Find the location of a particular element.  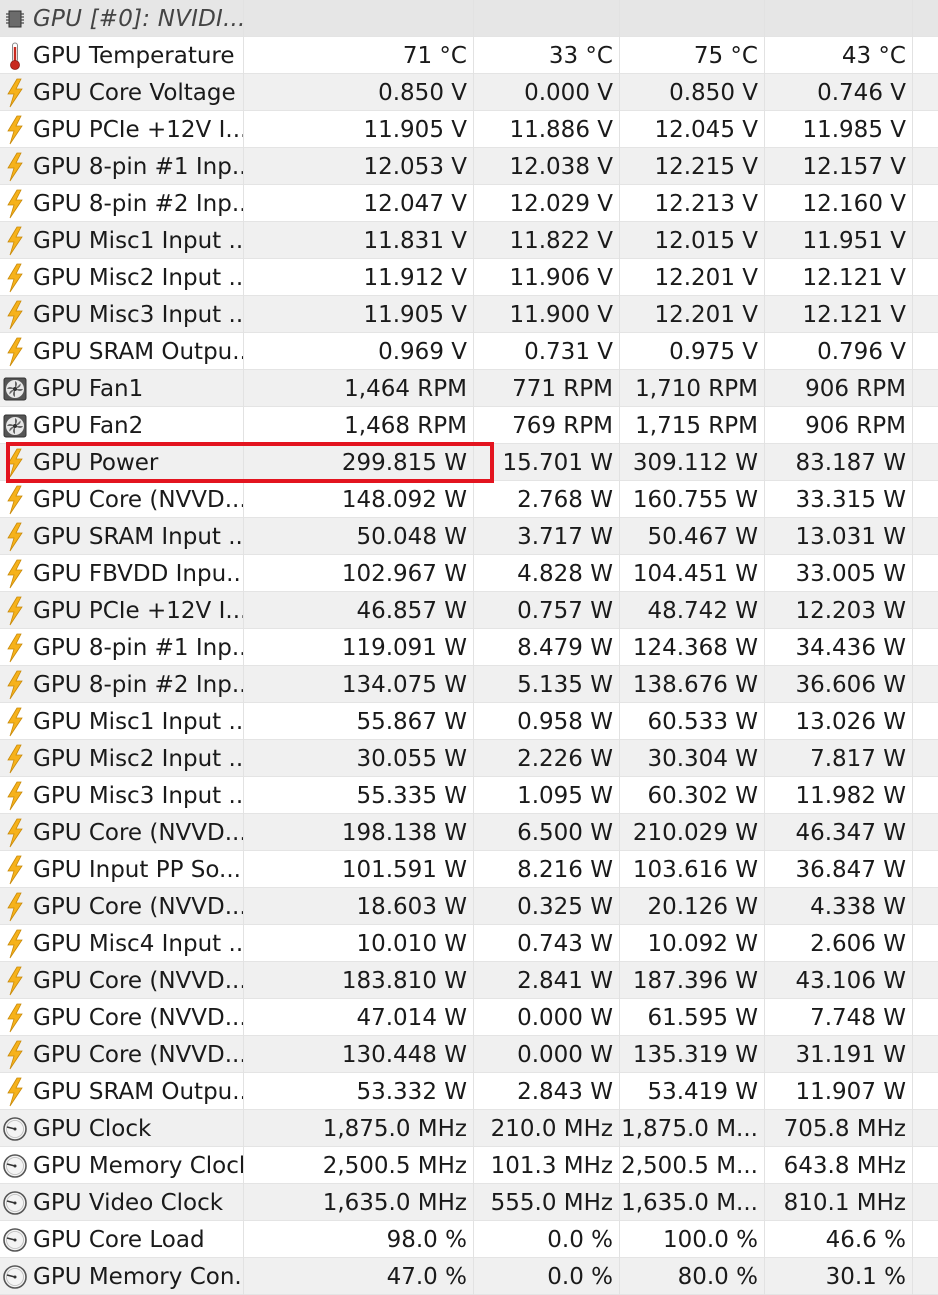

sensor-name: GPU Fan1 is located at coordinates (137, 388).